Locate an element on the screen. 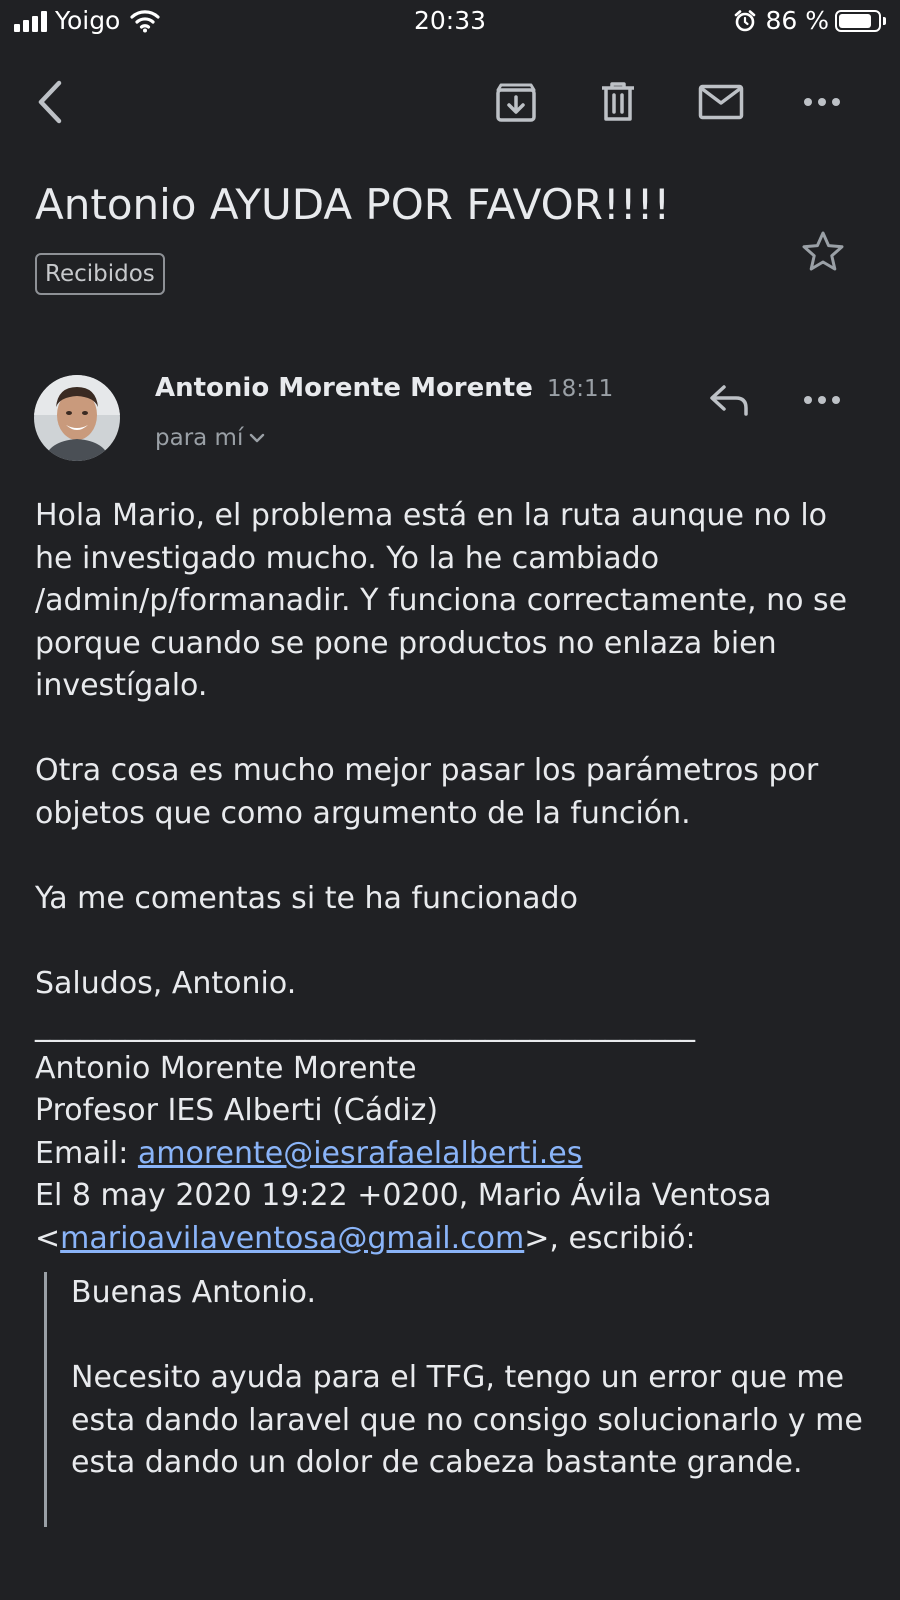 The height and width of the screenshot is (1600, 900). reply-button is located at coordinates (729, 400).